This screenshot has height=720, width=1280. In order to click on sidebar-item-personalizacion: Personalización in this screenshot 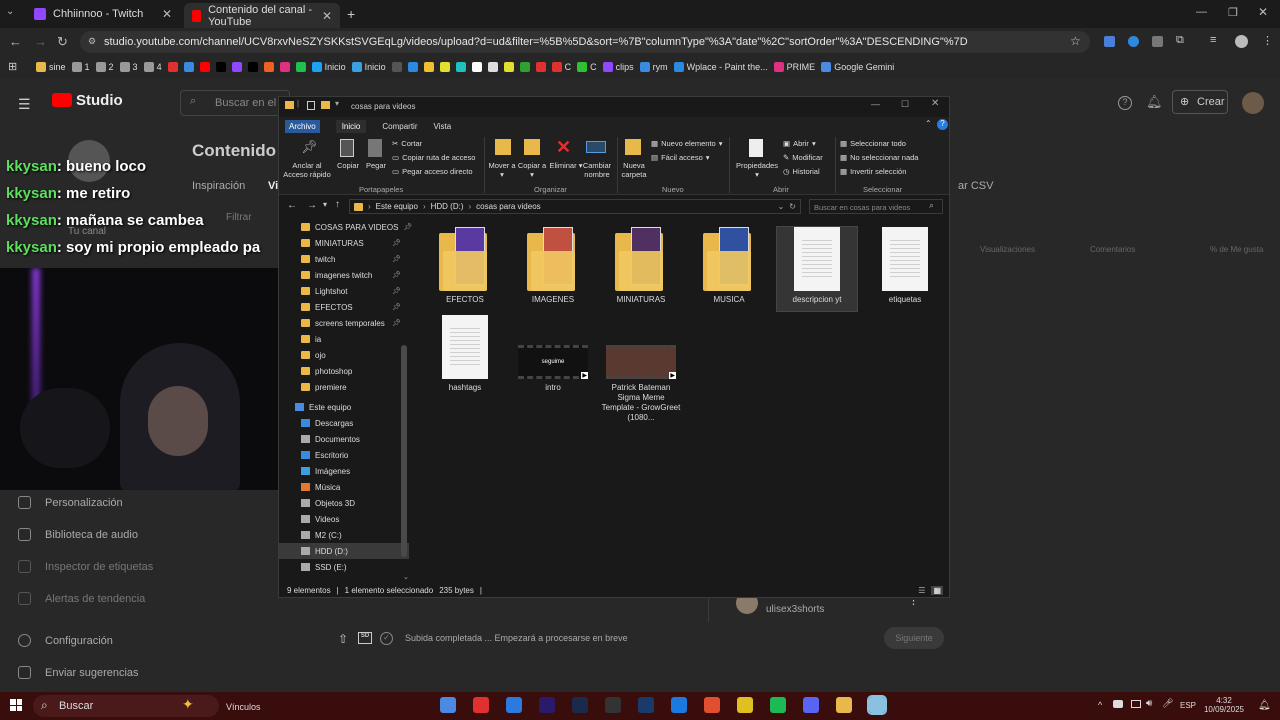, I will do `click(70, 502)`.